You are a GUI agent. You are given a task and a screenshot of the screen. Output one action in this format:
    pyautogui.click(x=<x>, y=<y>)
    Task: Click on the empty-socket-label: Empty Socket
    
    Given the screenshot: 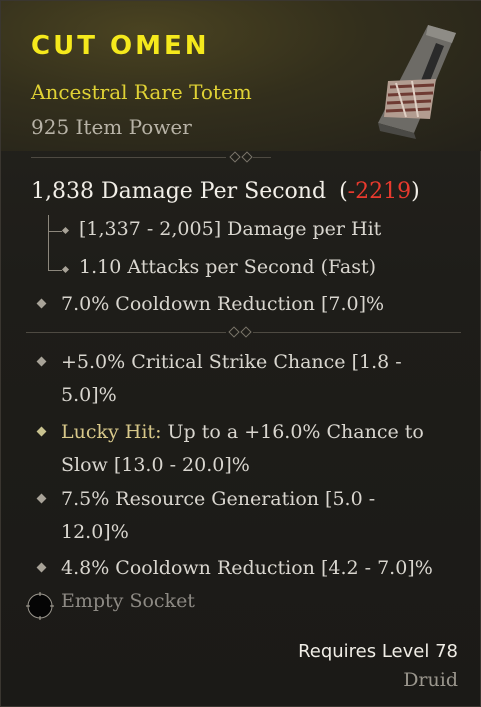 What is the action you would take?
    pyautogui.click(x=128, y=601)
    